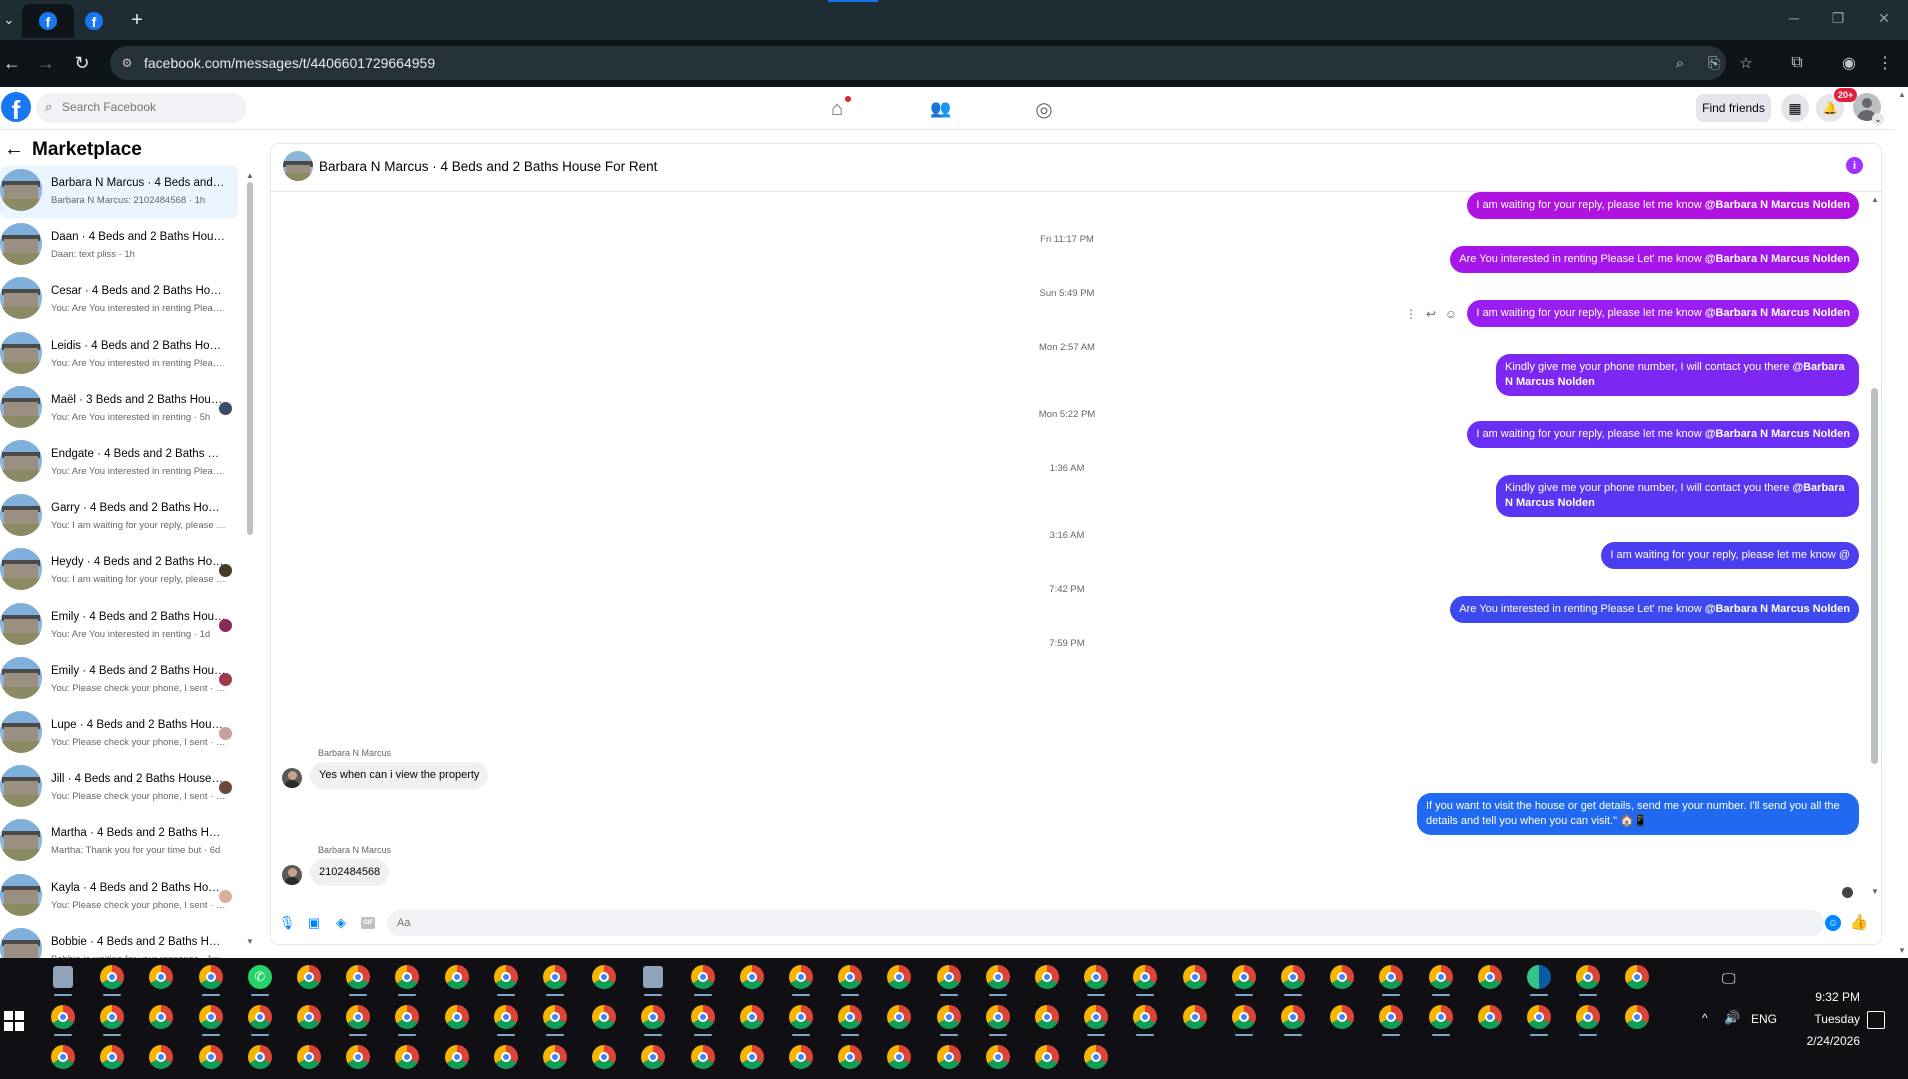 This screenshot has height=1079, width=1908. What do you see at coordinates (1833, 923) in the screenshot?
I see `emoji-icon: ☺` at bounding box center [1833, 923].